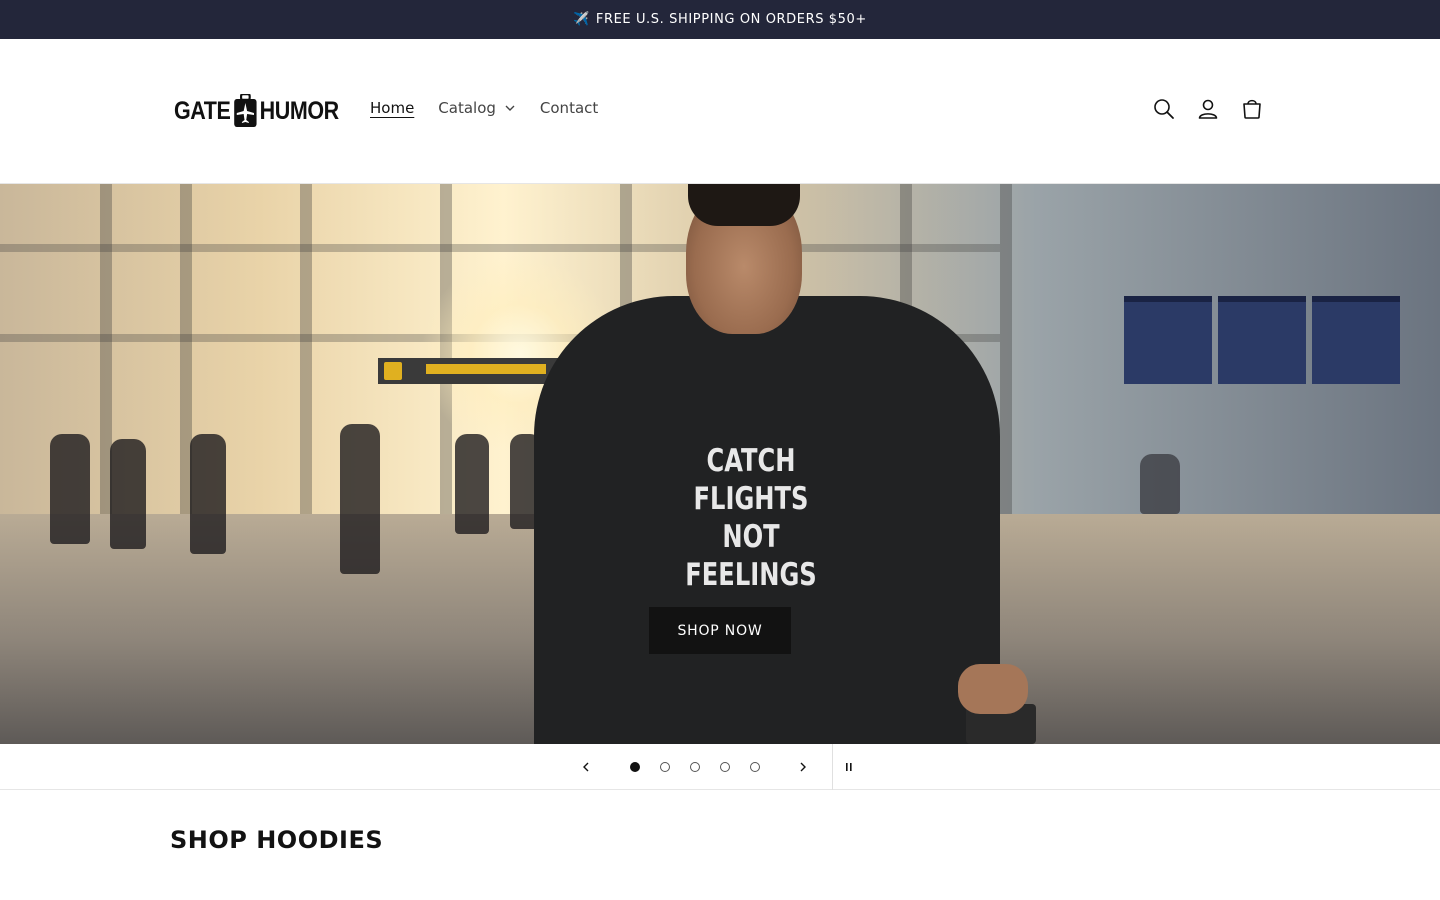 This screenshot has width=1440, height=900. I want to click on nav-home-label: Home, so click(392, 108).